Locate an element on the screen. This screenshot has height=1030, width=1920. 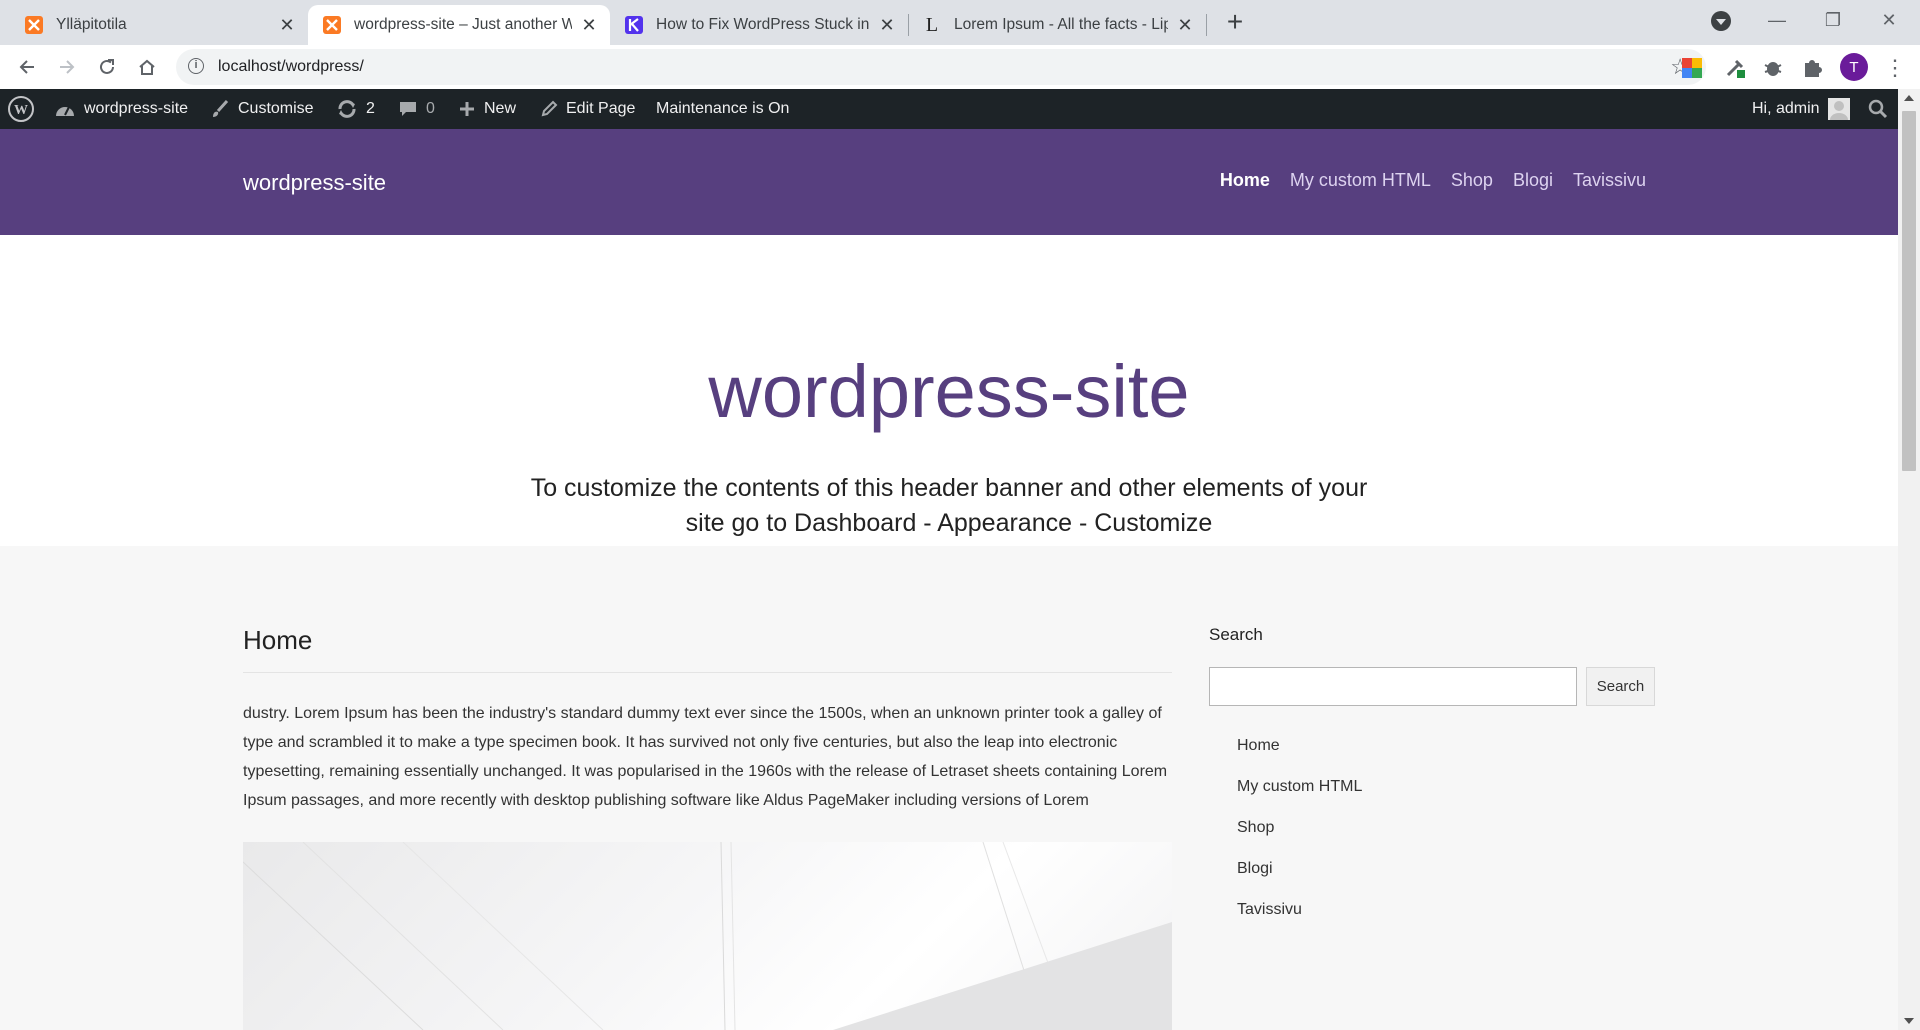
close-window-icon: ✕ is located at coordinates (1889, 20).